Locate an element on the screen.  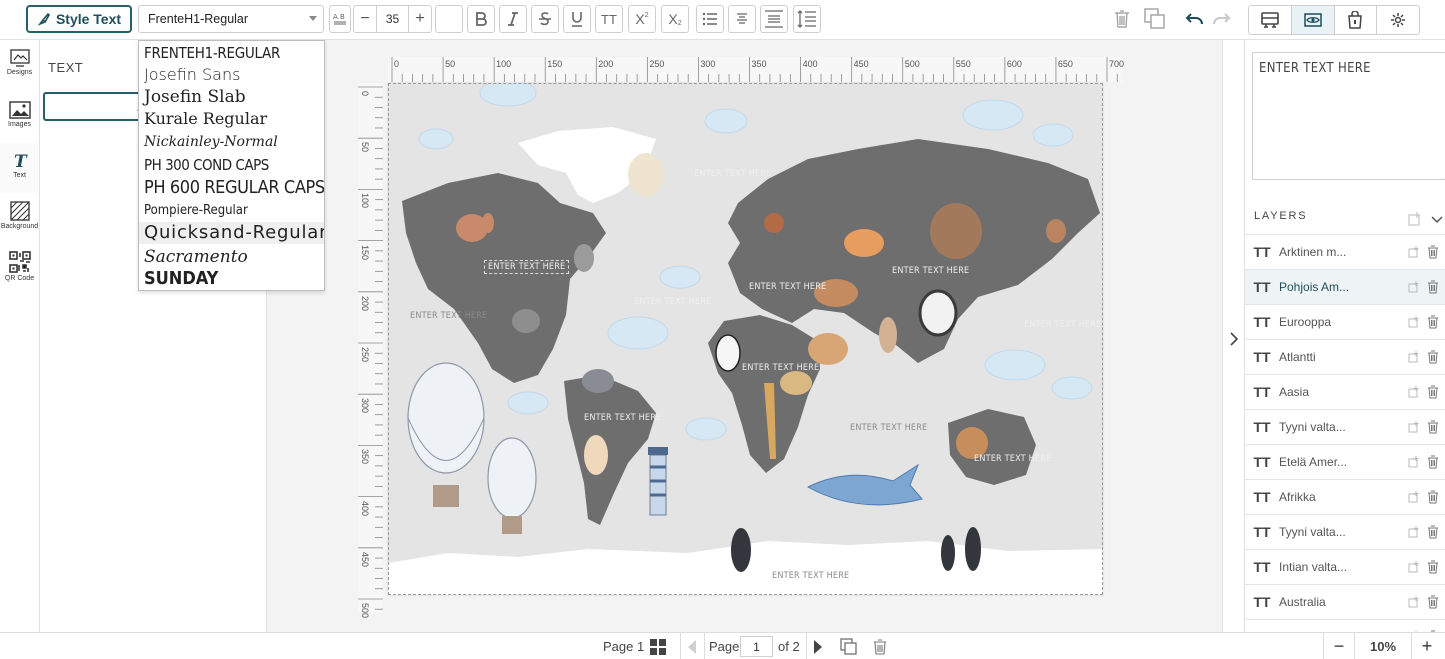
italic-button is located at coordinates (513, 19).